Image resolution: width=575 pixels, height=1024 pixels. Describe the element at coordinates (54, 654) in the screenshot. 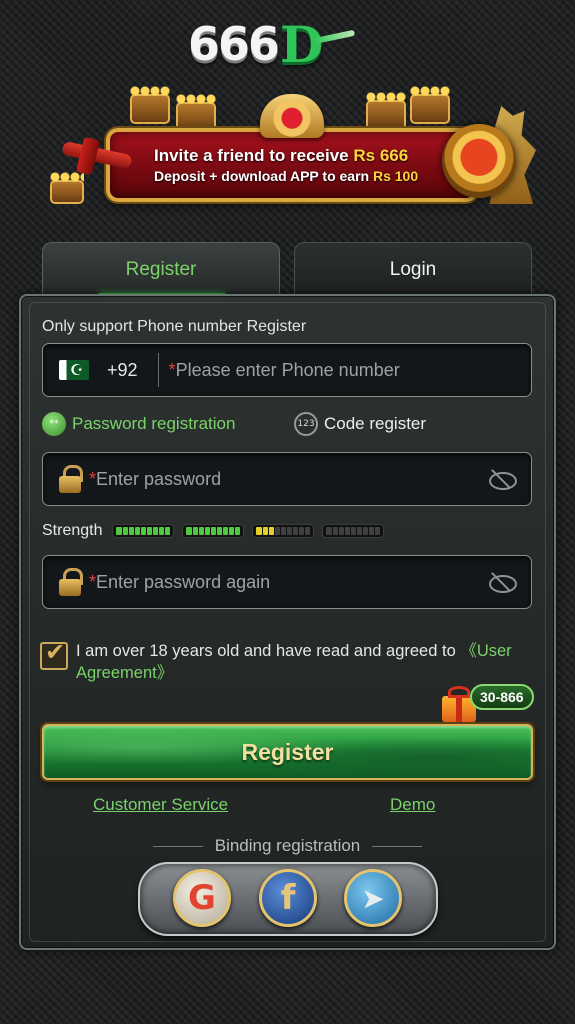

I see `agreement-checkbox` at that location.